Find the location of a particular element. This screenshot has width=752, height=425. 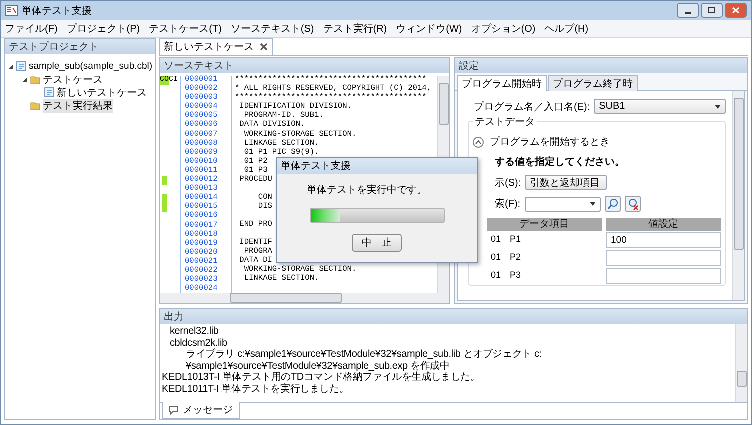

menu-item: ファイル(F) is located at coordinates (31, 29).